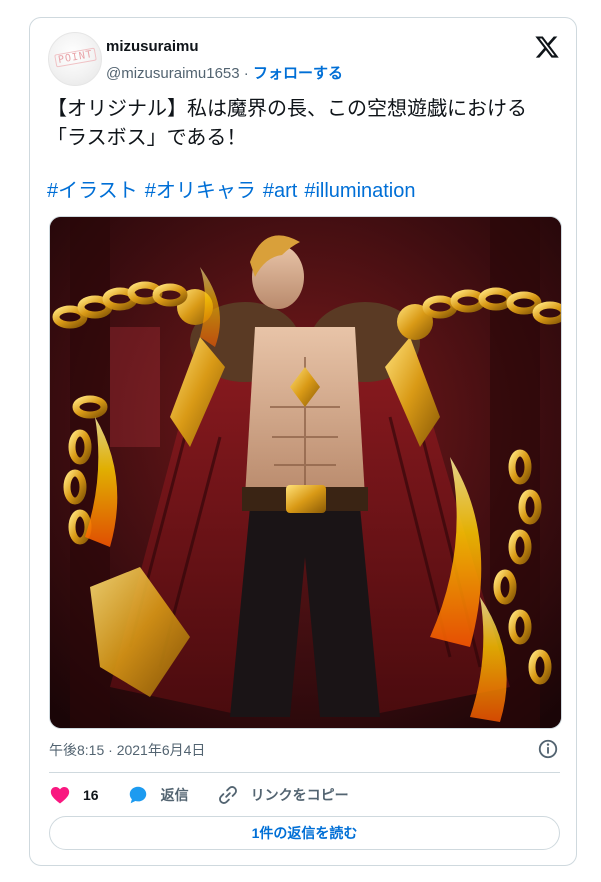 The image size is (601, 882). Describe the element at coordinates (92, 191) in the screenshot. I see `hashtag-link: #イラスト` at that location.